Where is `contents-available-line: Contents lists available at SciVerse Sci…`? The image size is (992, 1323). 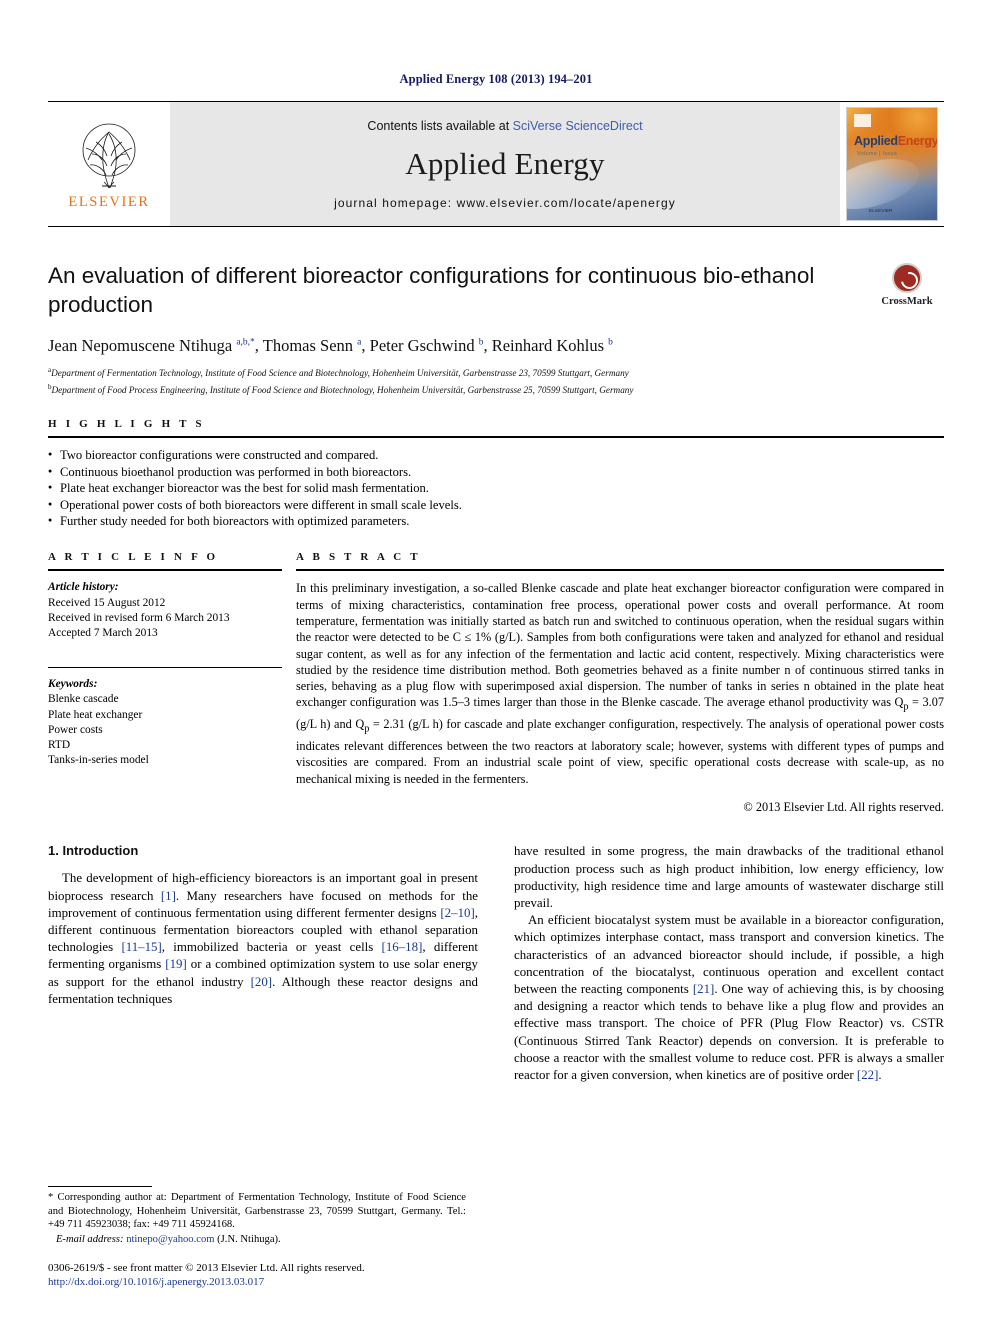 contents-available-line: Contents lists available at SciVerse Sci… is located at coordinates (504, 126).